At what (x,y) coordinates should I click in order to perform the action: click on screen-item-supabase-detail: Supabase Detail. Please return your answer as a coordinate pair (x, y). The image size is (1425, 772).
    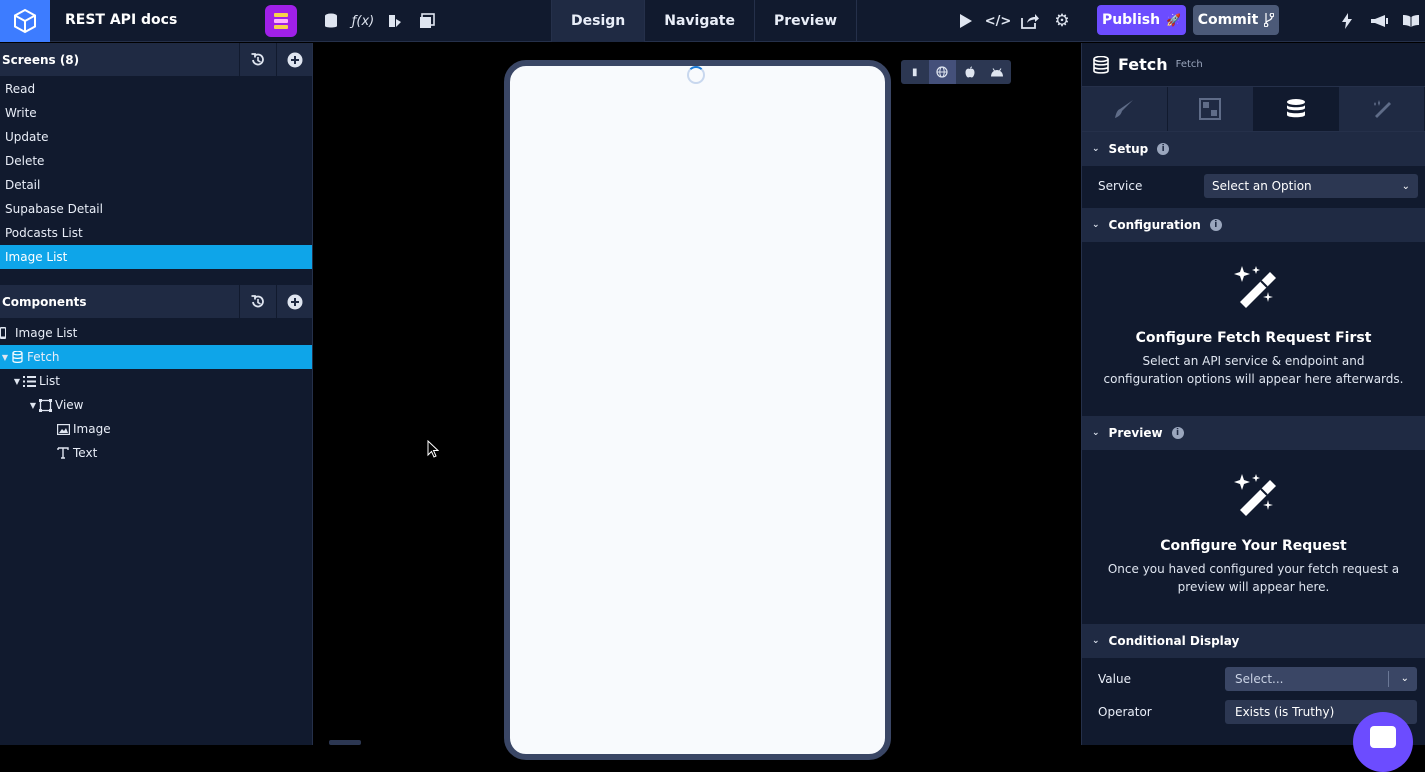
    Looking at the image, I should click on (156, 209).